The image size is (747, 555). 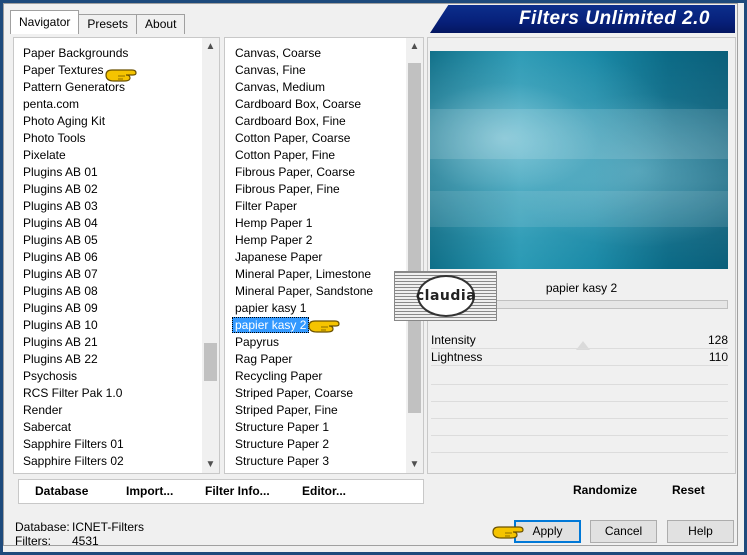 I want to click on help-button: Help, so click(x=700, y=531).